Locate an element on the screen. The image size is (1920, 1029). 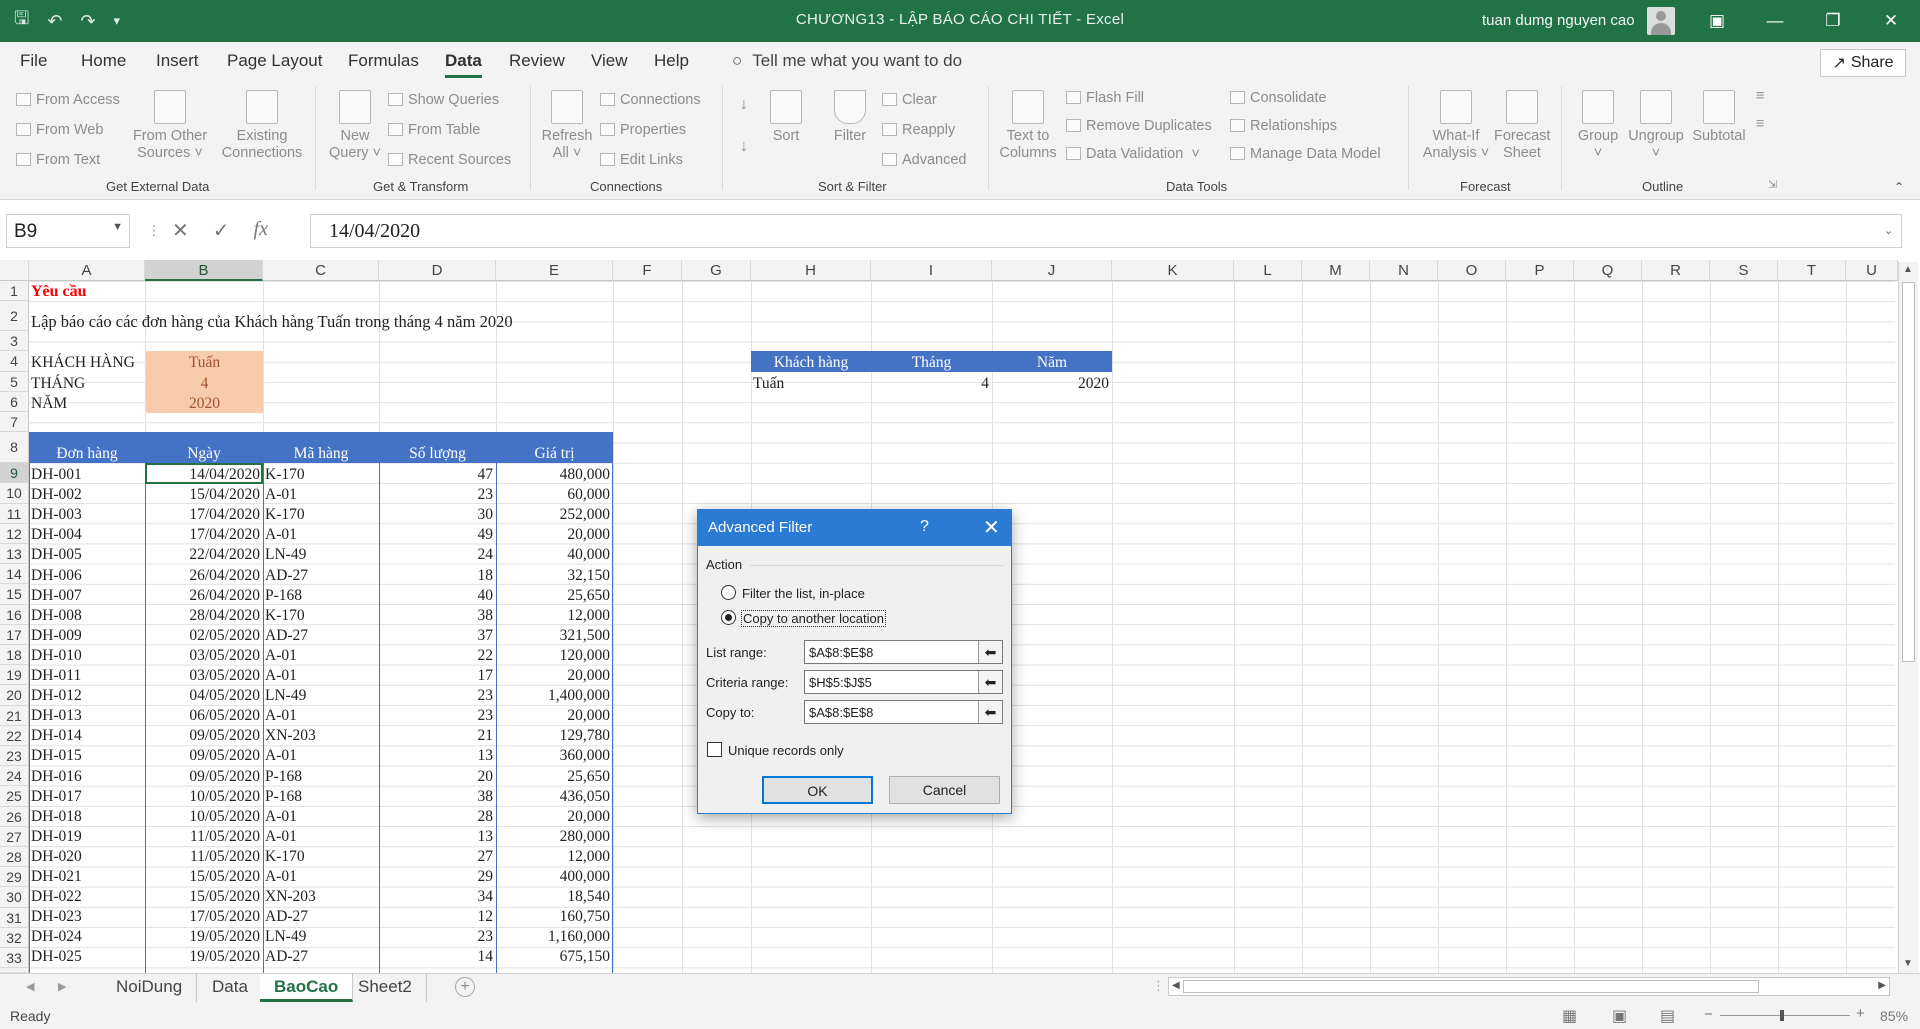
table-cell: DH-016 is located at coordinates (87, 776).